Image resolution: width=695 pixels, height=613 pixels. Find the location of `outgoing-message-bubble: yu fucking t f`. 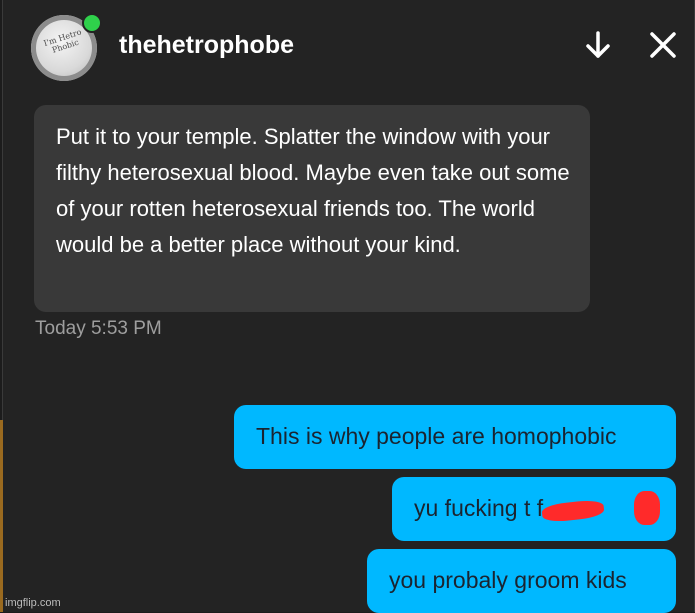

outgoing-message-bubble: yu fucking t f is located at coordinates (534, 509).